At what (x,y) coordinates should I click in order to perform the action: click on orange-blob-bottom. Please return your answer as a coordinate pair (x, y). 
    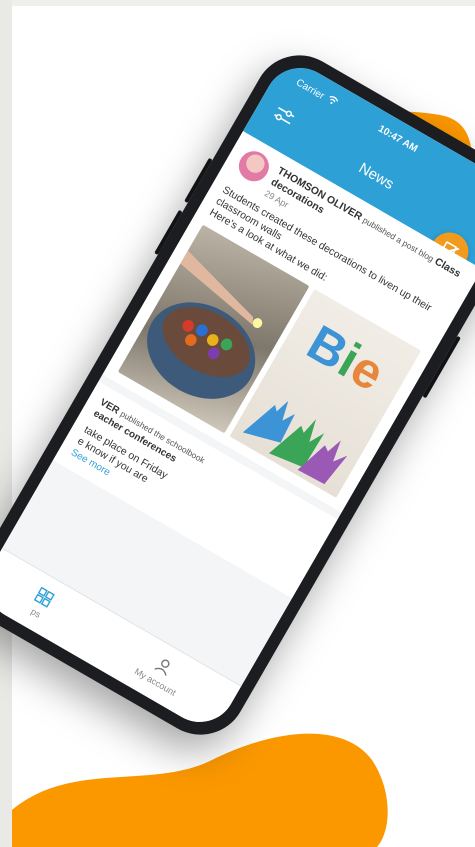
    Looking at the image, I should click on (200, 790).